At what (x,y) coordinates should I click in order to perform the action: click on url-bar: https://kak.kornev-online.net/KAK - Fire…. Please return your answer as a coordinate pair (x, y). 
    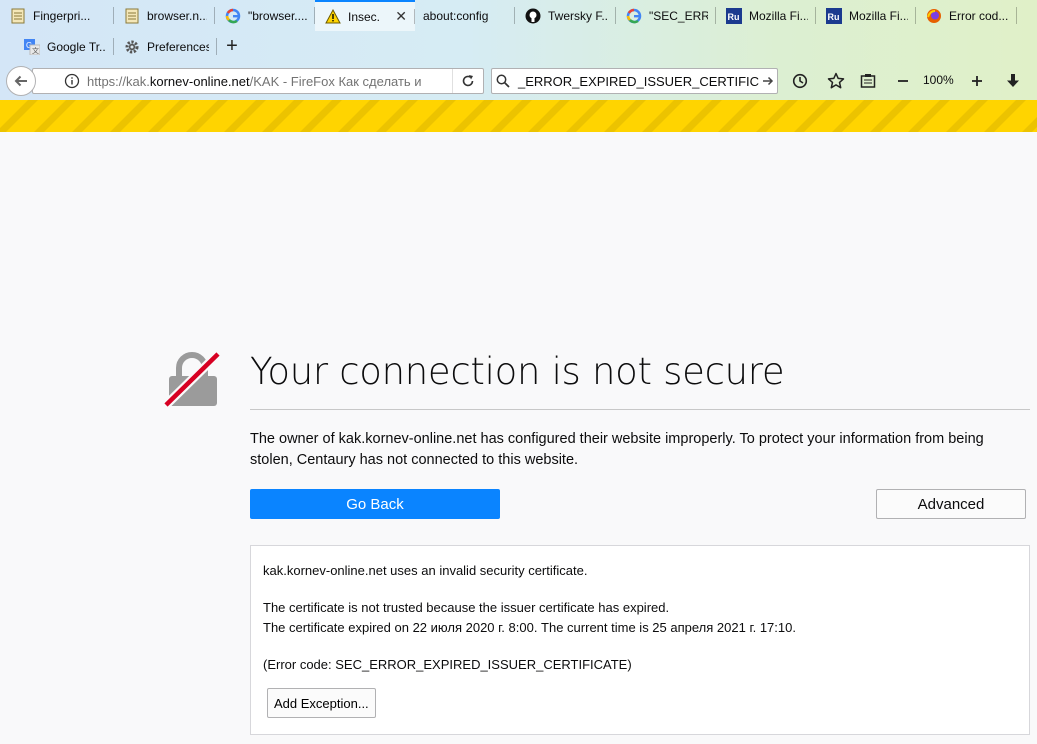
    Looking at the image, I should click on (258, 81).